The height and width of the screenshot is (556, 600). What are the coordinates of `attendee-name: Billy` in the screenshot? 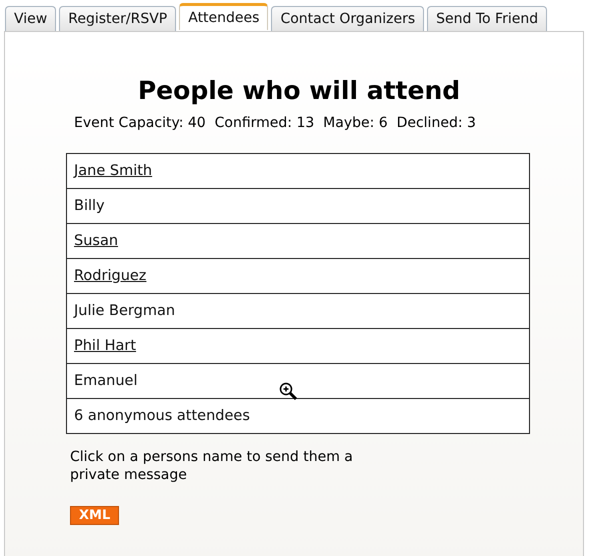 It's located at (89, 206).